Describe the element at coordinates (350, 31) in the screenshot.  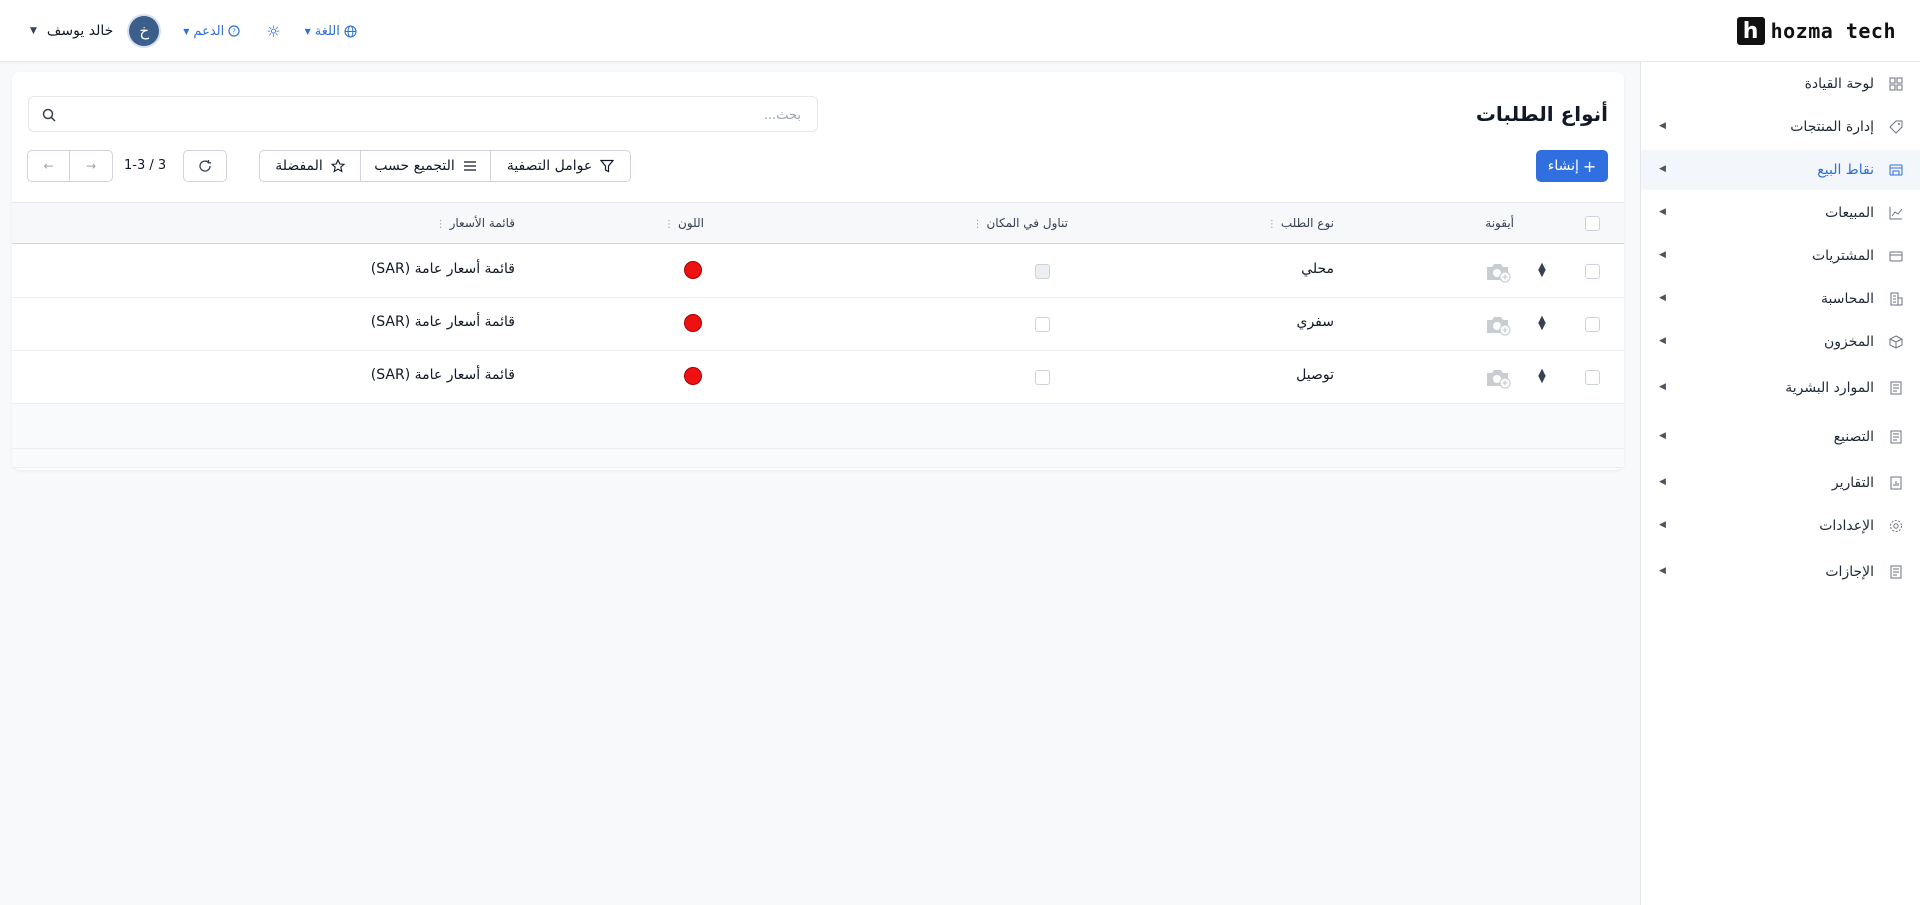
I see `globe-icon` at that location.